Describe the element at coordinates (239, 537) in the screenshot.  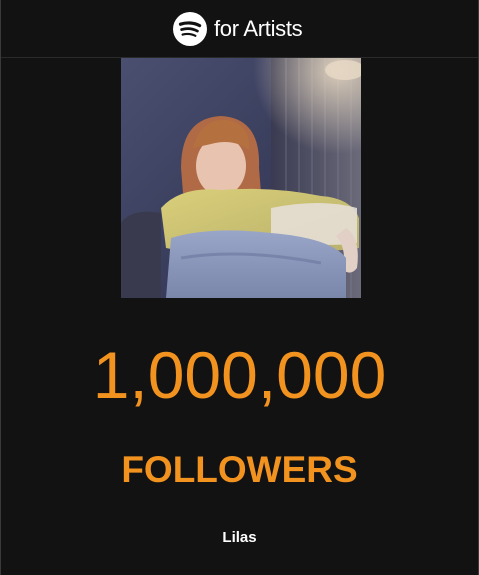
I see `artist-name: Lilas` at that location.